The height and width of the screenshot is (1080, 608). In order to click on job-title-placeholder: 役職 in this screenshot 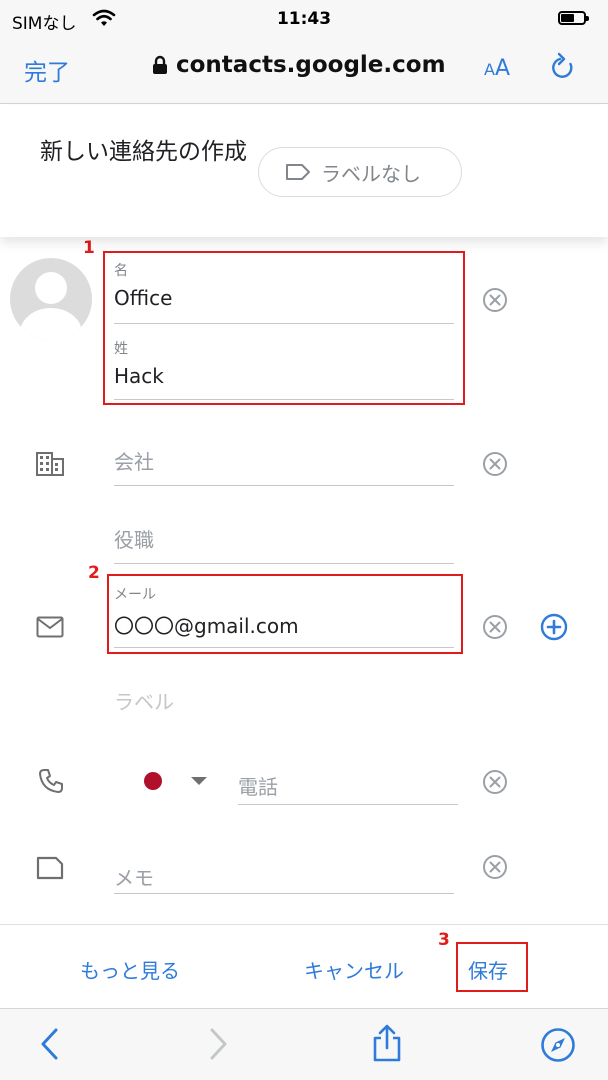, I will do `click(134, 540)`.